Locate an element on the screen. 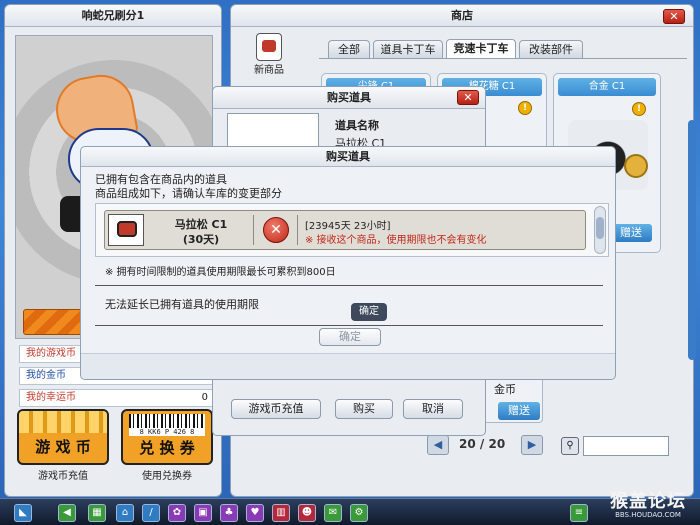  buy-recharge-button: 游戏币充值 is located at coordinates (276, 409).